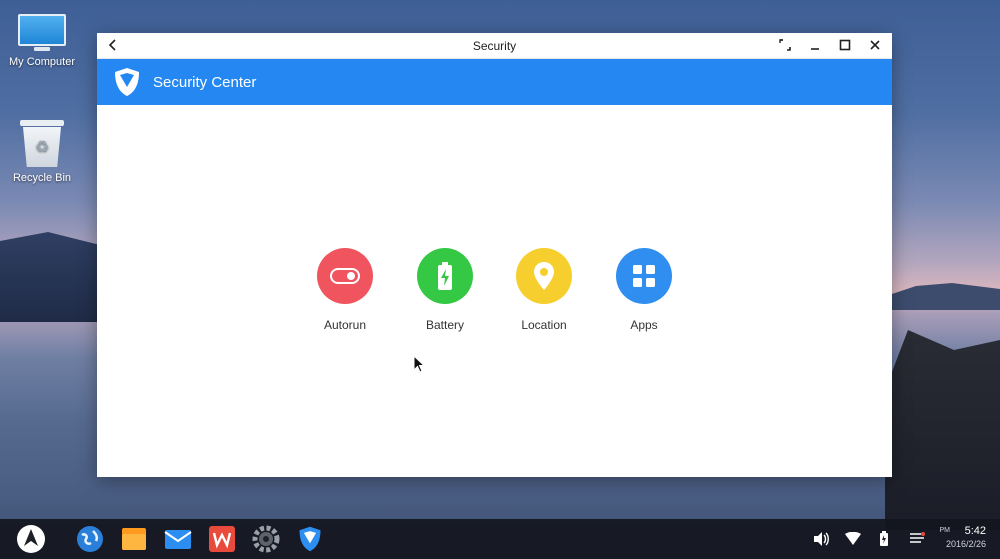 This screenshot has height=559, width=1000. What do you see at coordinates (815, 49) in the screenshot?
I see `minimize-icon` at bounding box center [815, 49].